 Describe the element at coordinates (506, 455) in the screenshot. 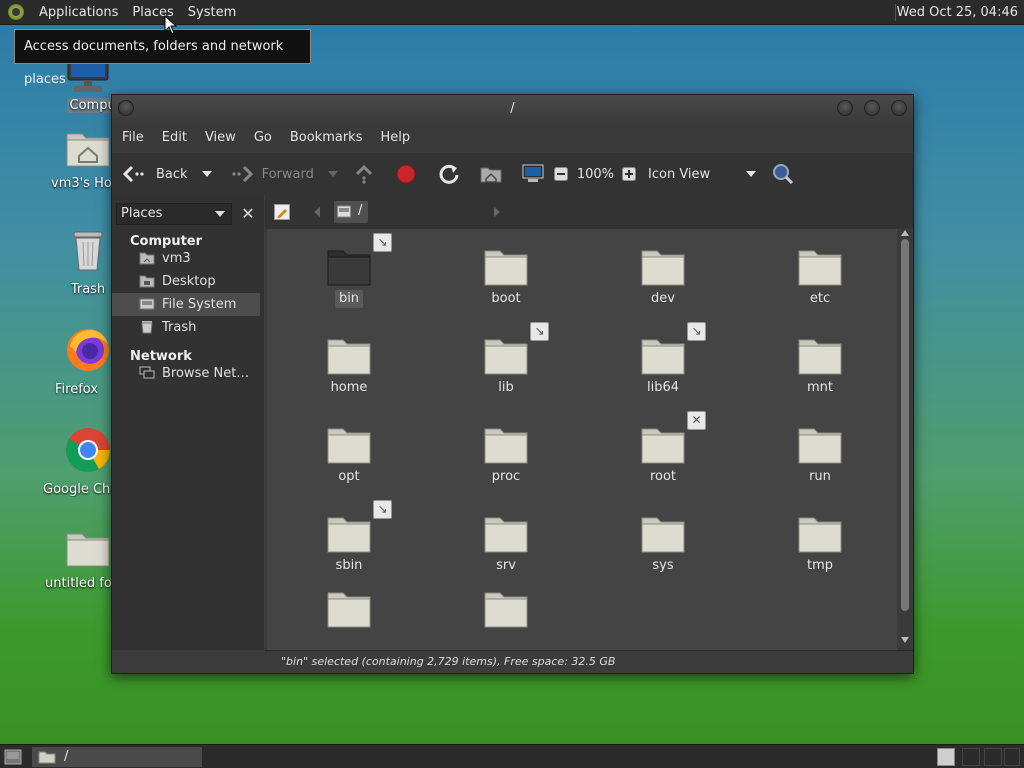

I see `file-item: proc` at that location.